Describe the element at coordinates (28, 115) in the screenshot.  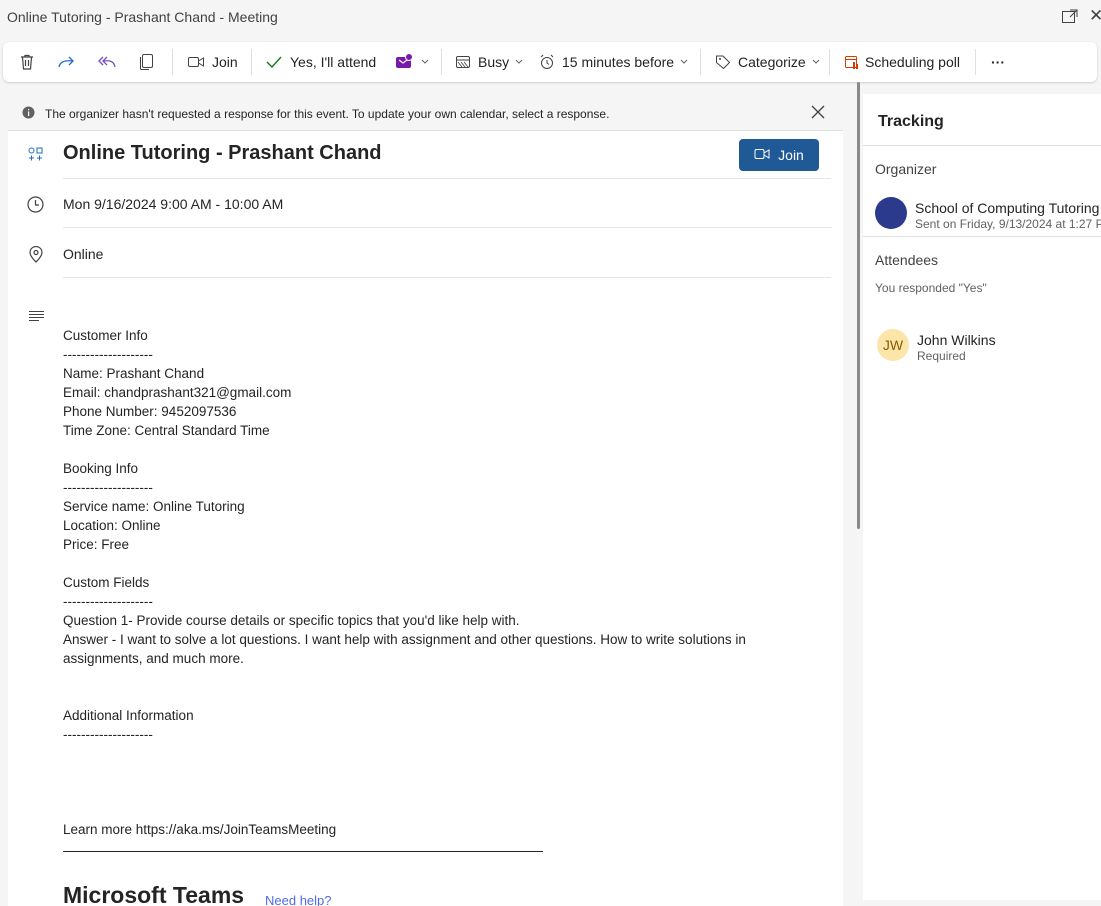
I see `info-icon` at that location.